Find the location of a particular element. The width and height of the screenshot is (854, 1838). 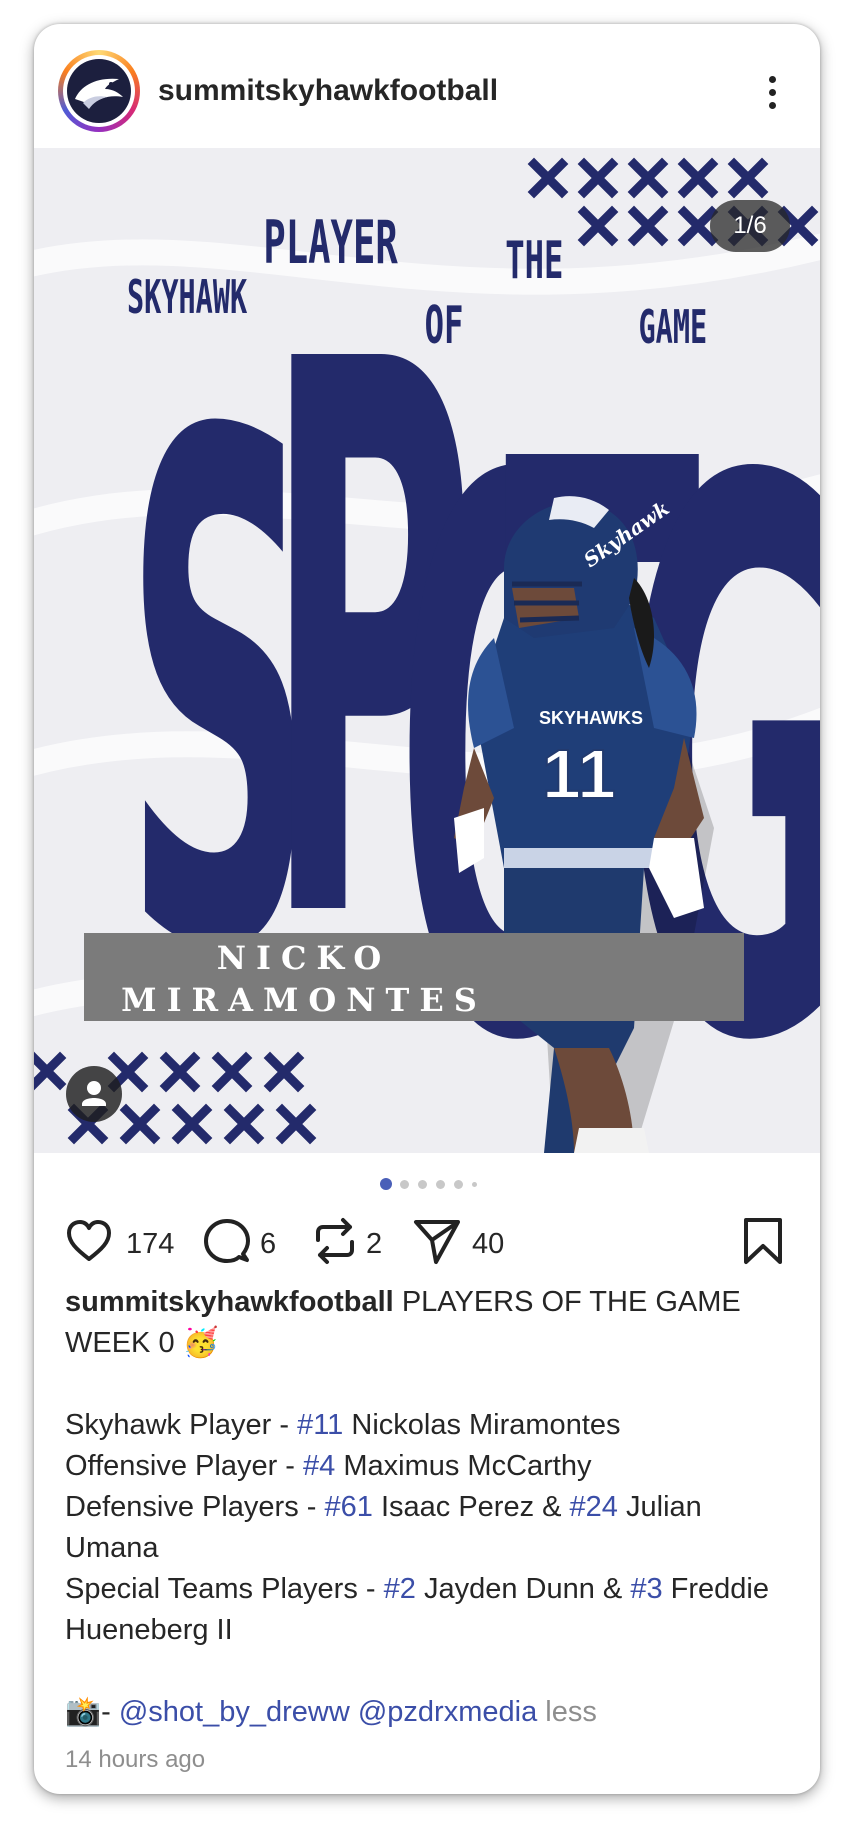

action-bar: 174 6 2 40 is located at coordinates (427, 1241).